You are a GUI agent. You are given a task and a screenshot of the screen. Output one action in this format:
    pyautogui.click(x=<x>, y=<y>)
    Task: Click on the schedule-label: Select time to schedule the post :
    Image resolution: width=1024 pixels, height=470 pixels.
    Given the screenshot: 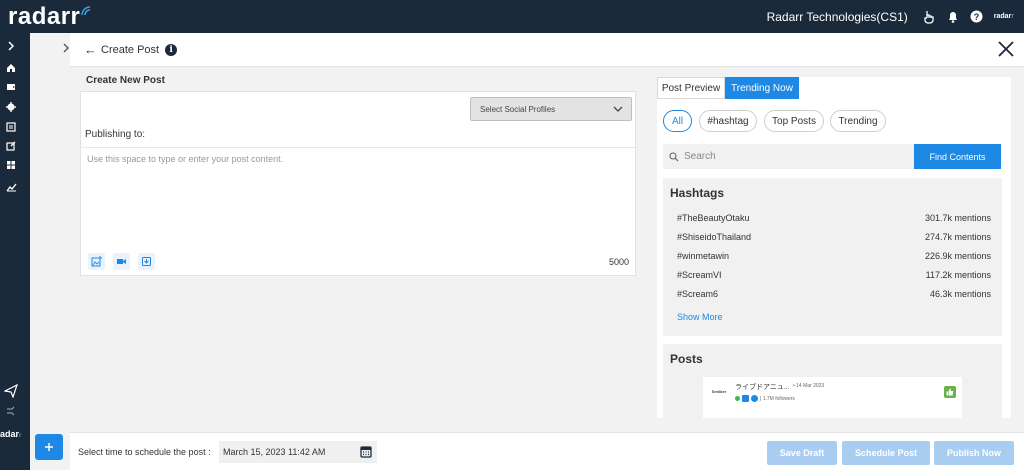 What is the action you would take?
    pyautogui.click(x=144, y=452)
    